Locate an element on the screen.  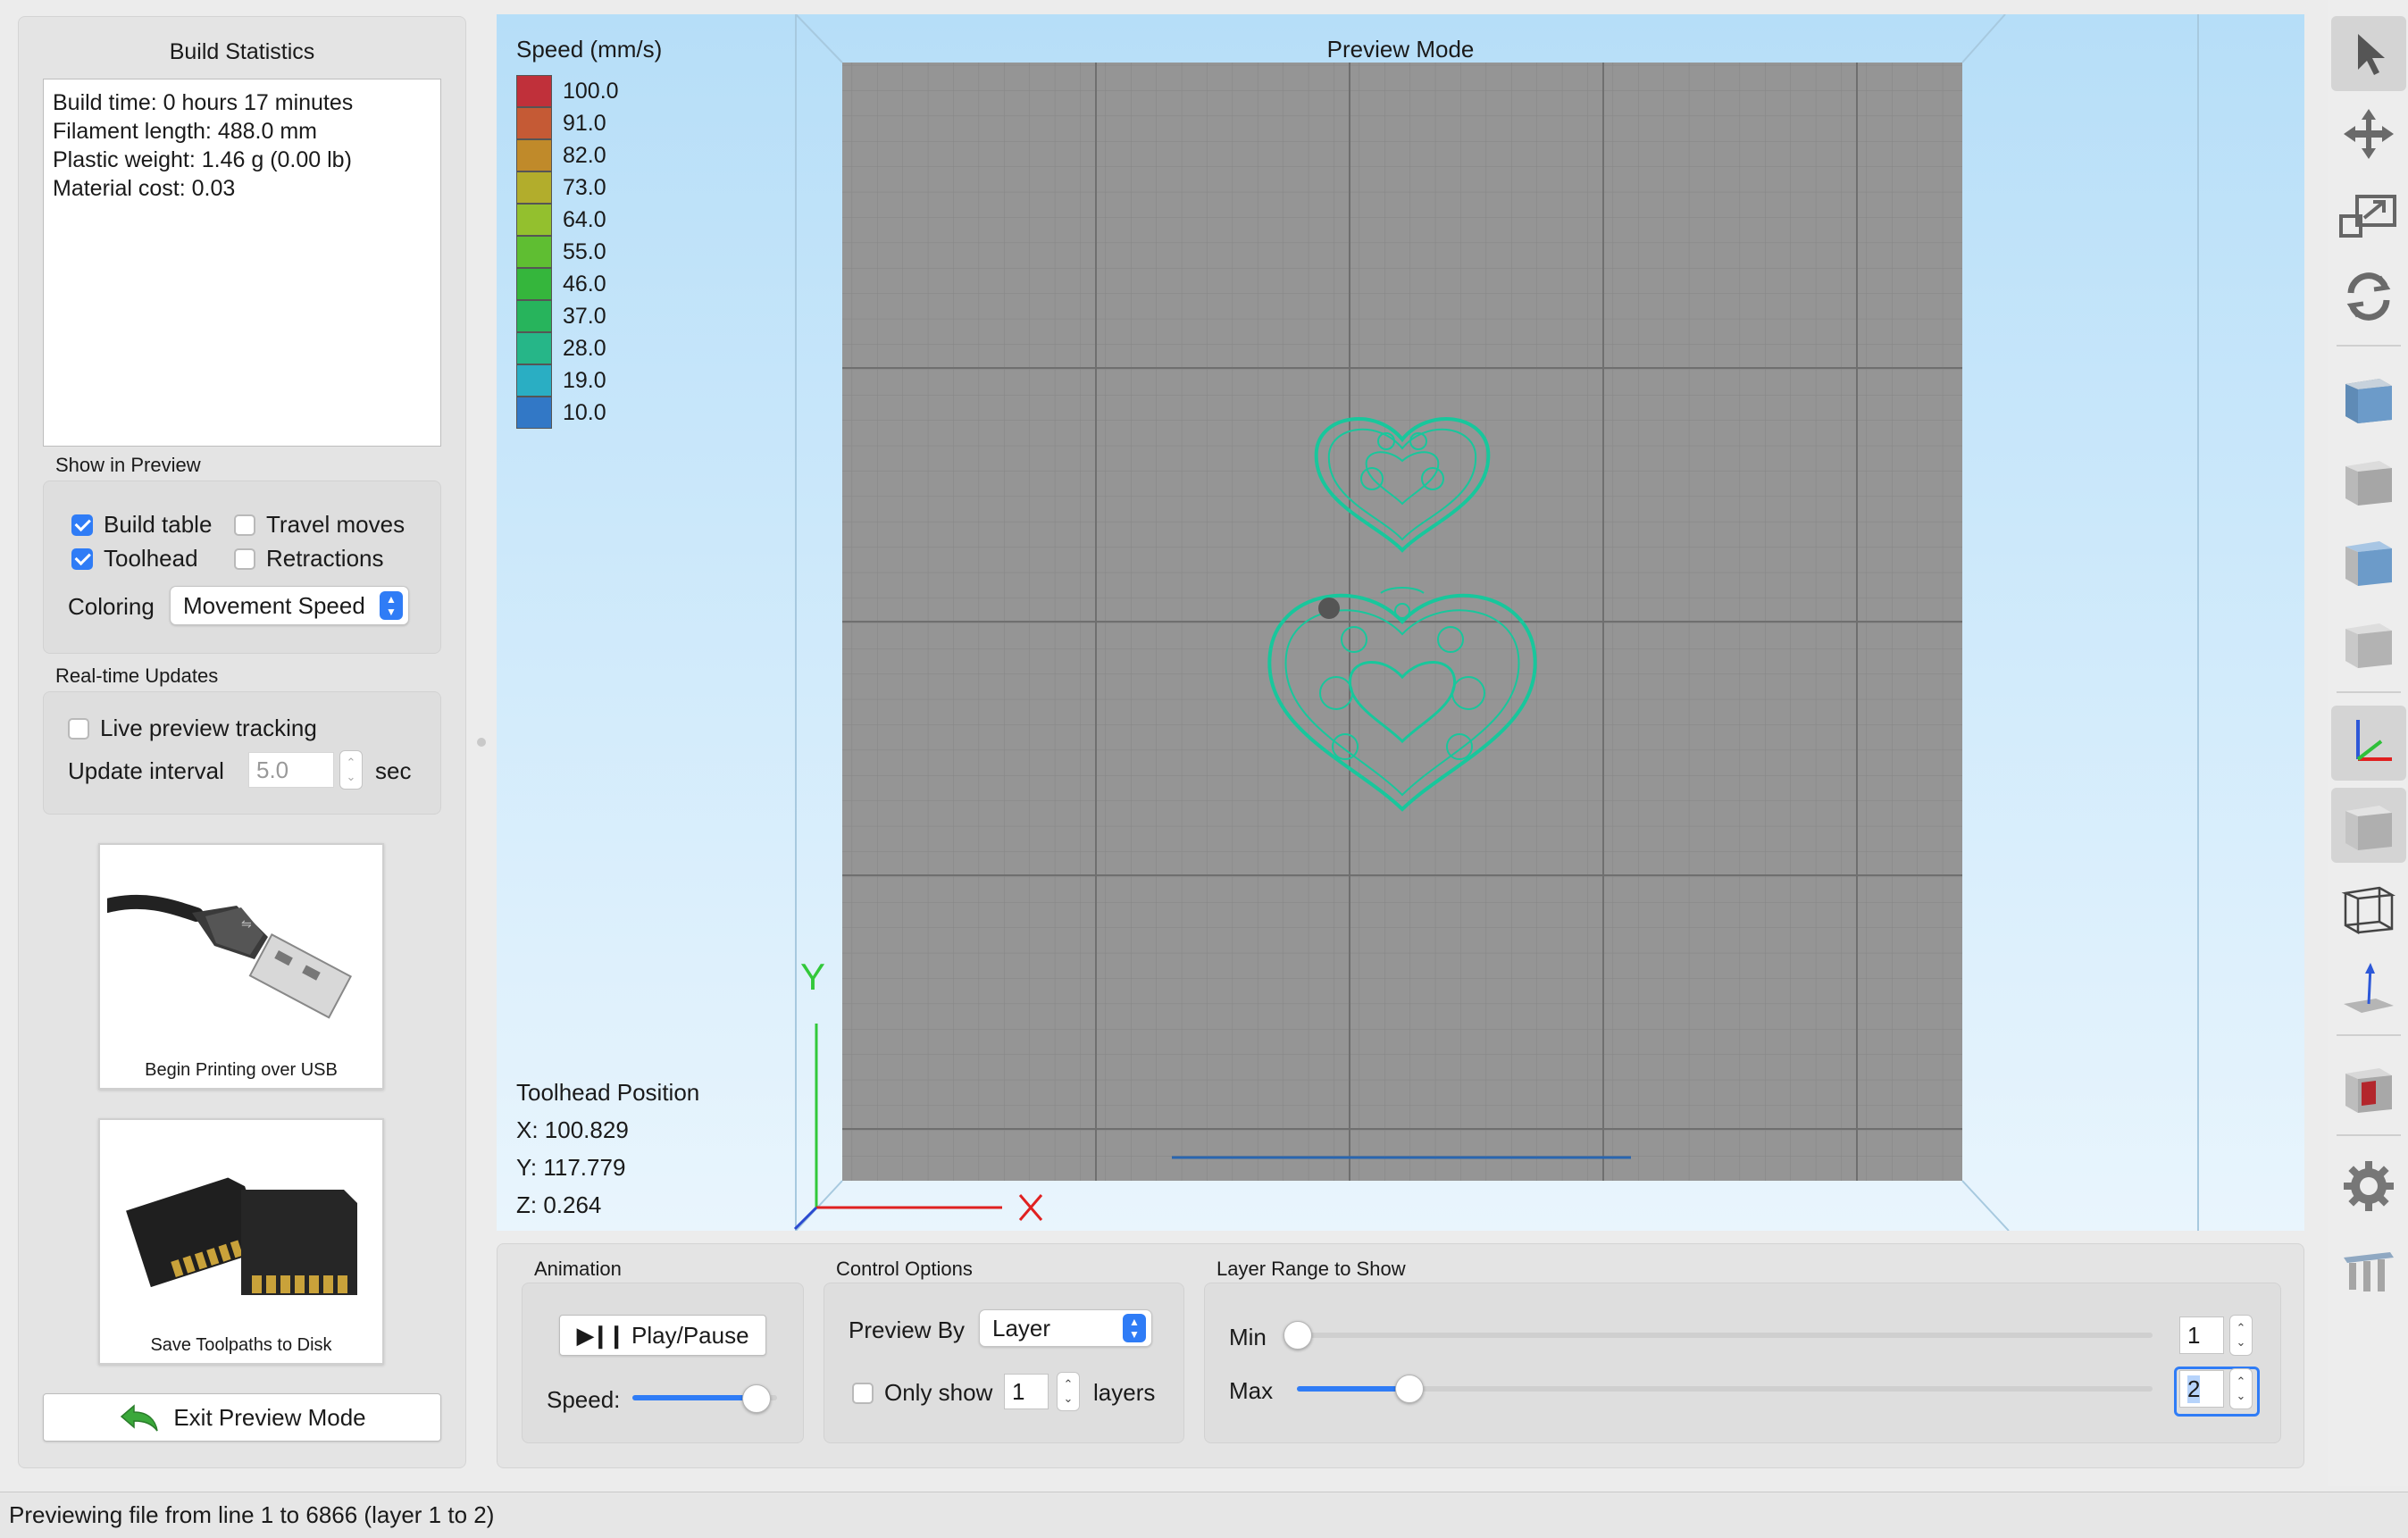
legend-label: 10.0 is located at coordinates (584, 412).